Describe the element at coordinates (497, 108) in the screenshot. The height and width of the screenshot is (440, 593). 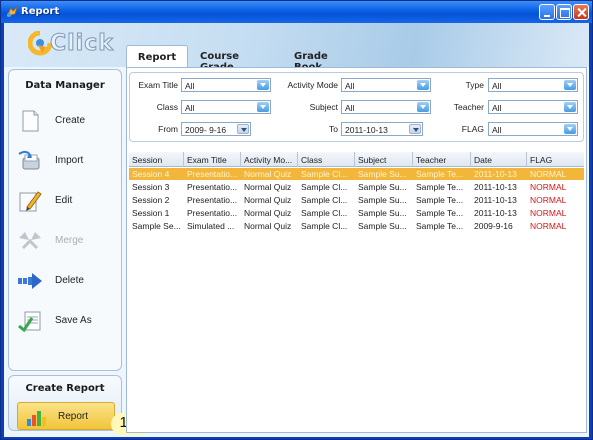
I see `teacher-value: All` at that location.